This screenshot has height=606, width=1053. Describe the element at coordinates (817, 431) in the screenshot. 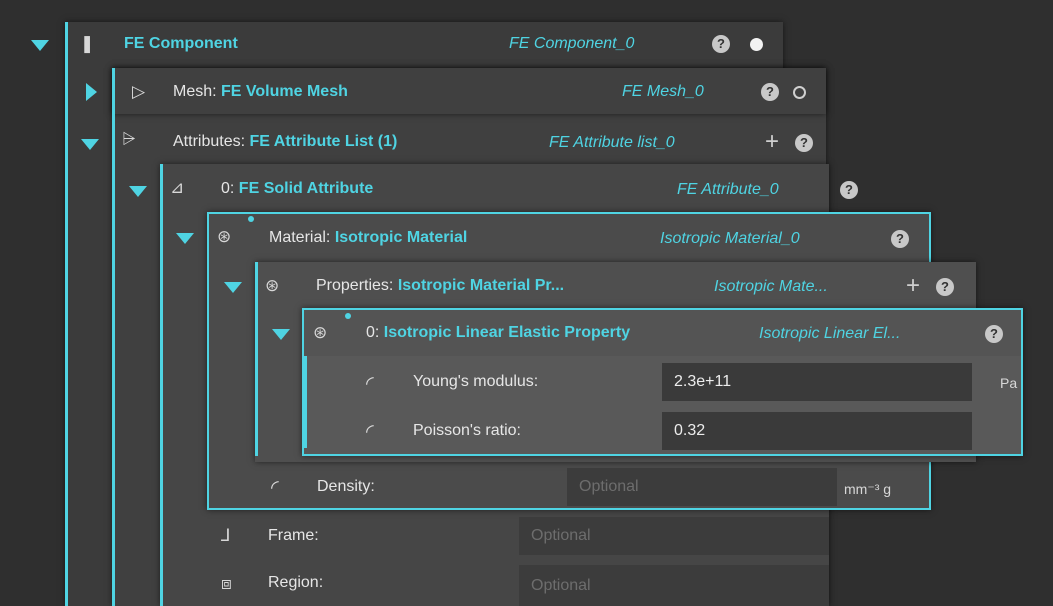

I see `poissons-ratio-input: 0.32` at that location.